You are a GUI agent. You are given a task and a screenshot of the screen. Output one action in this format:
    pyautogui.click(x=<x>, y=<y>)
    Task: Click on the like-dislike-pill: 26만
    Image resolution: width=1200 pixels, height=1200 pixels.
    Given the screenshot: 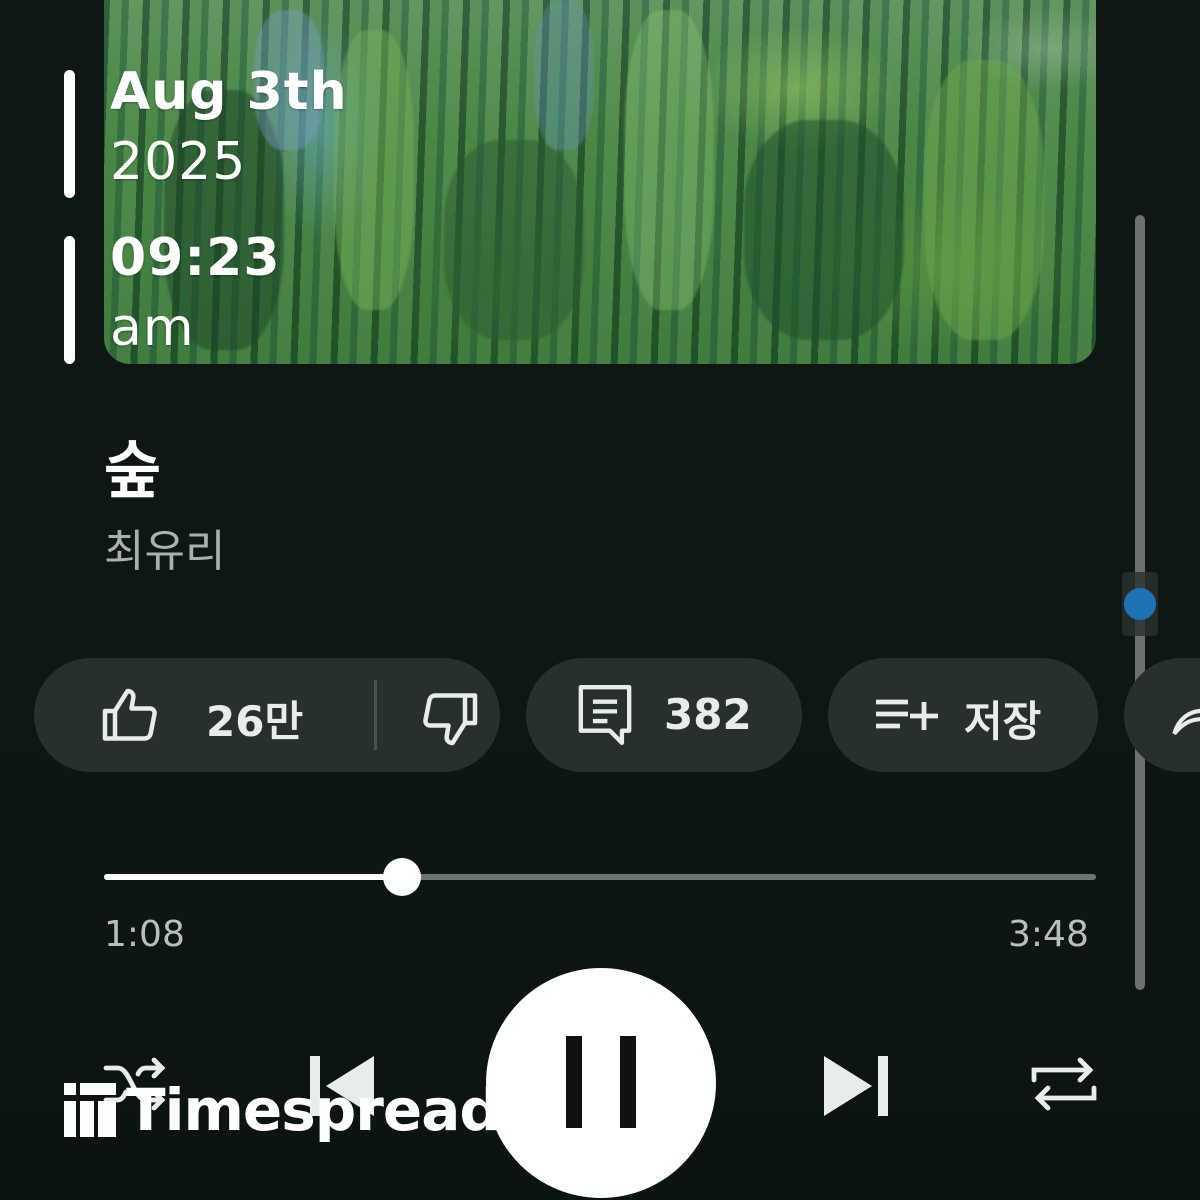 What is the action you would take?
    pyautogui.click(x=267, y=715)
    